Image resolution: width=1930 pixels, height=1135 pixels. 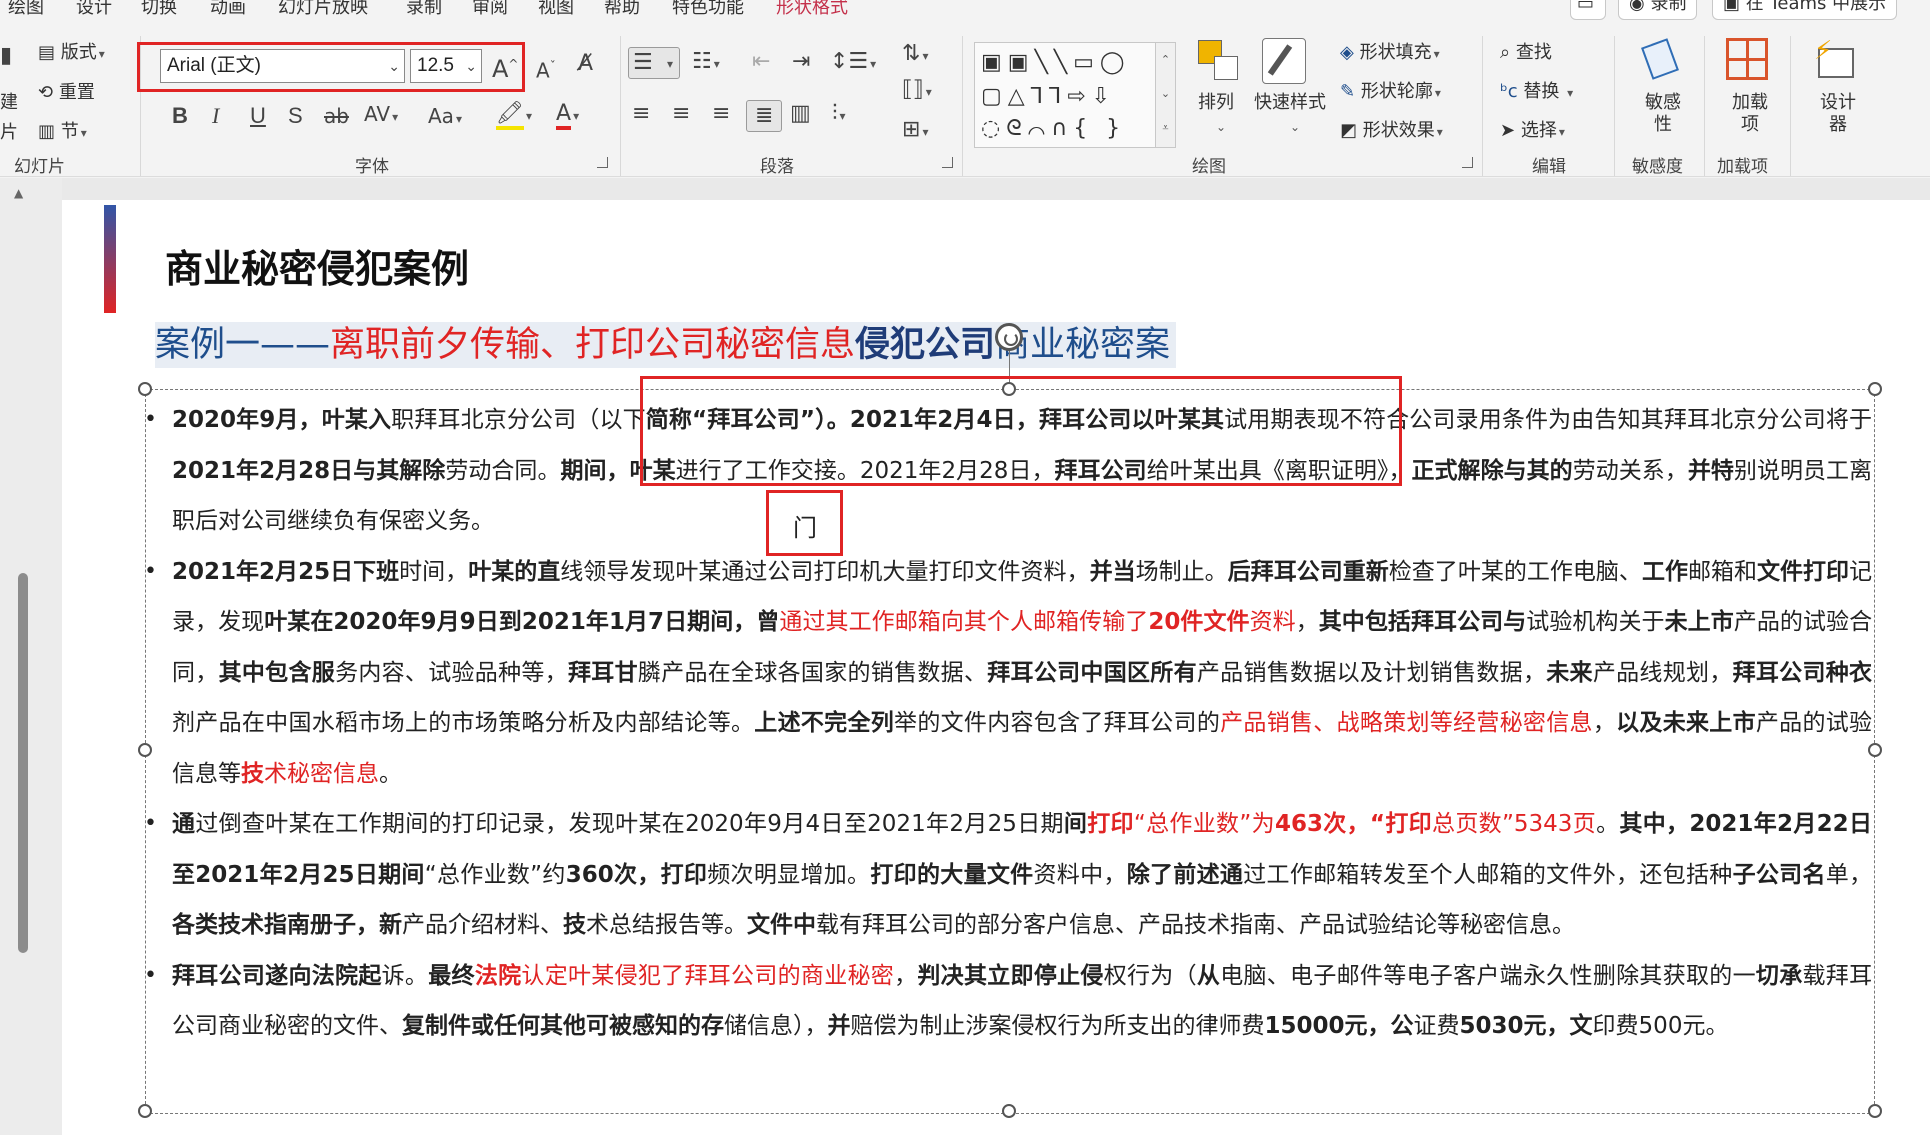 I want to click on find-button: ⌕ 查找, so click(x=1526, y=53).